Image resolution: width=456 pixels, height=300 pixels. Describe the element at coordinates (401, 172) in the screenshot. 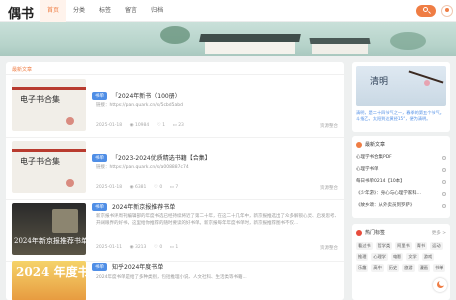

I see `list-item: 心理学书单` at that location.